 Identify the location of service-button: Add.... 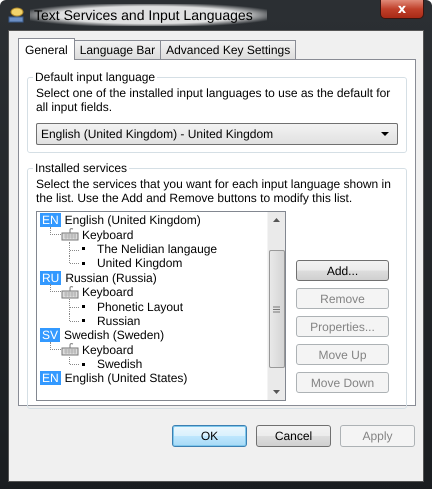
(342, 270).